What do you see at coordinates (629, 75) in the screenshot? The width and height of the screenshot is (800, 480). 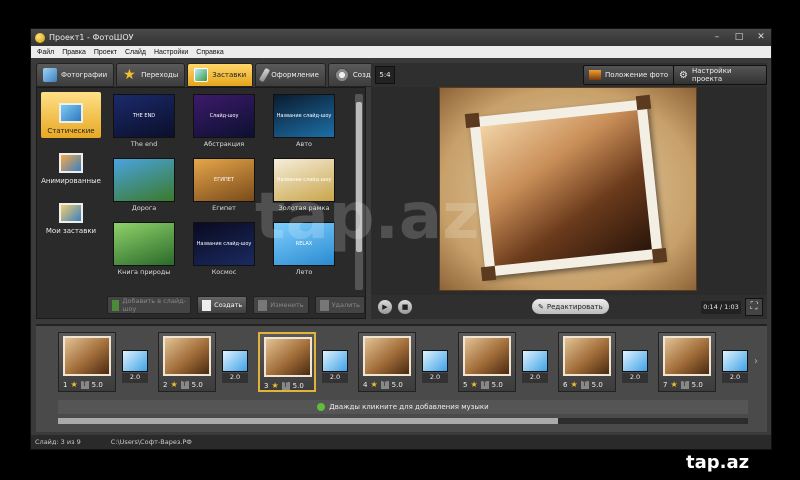 I see `photo-position-button: Положение фото` at bounding box center [629, 75].